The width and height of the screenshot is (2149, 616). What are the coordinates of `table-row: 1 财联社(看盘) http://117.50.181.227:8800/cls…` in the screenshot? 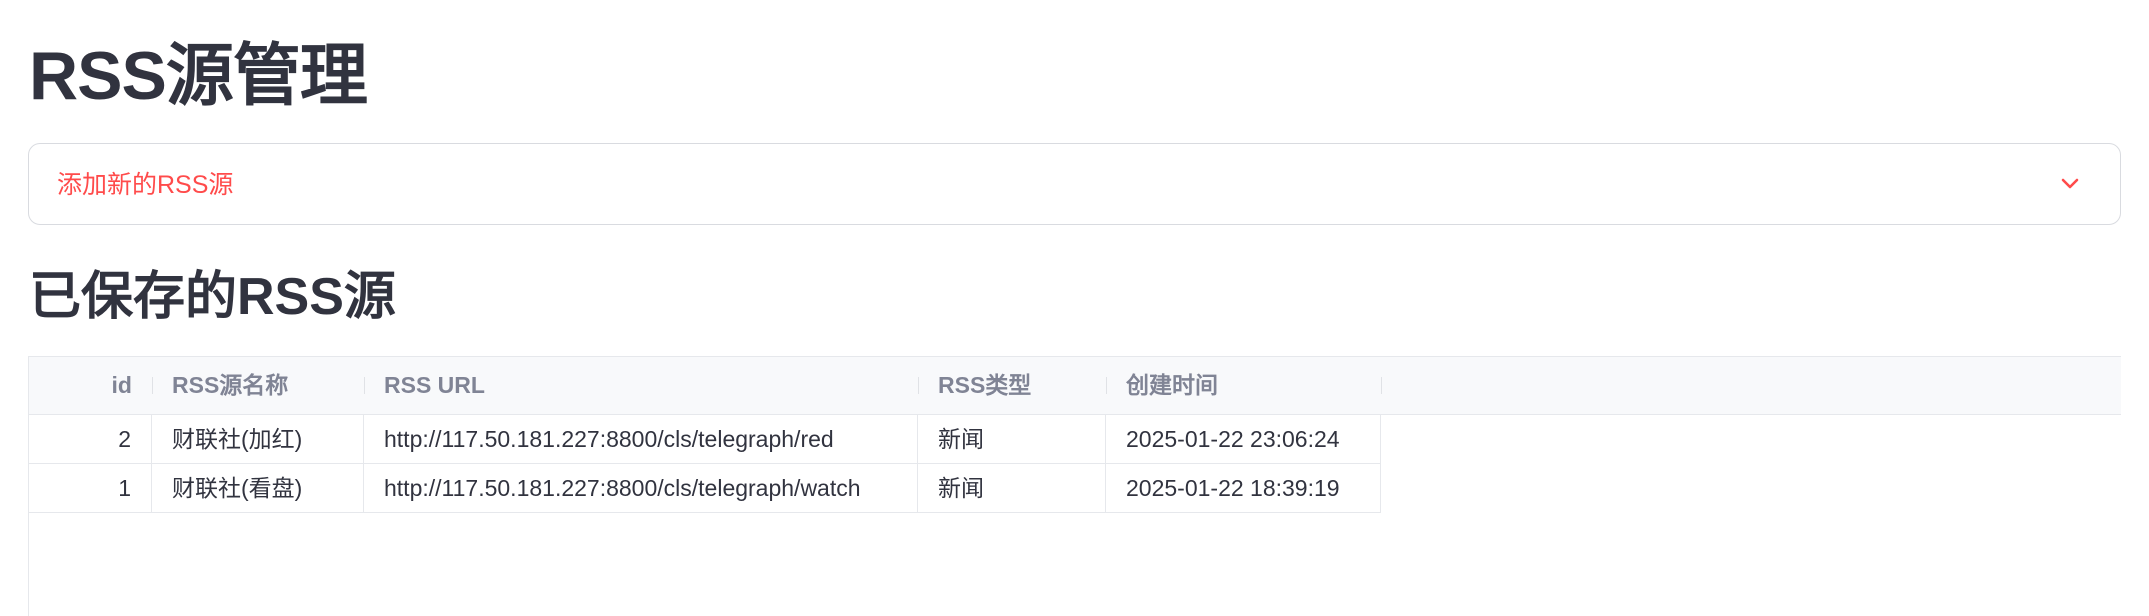 It's located at (705, 488).